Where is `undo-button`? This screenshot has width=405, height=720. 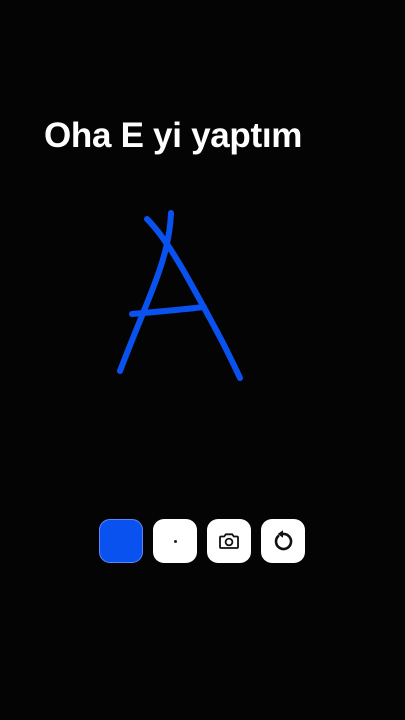 undo-button is located at coordinates (283, 541).